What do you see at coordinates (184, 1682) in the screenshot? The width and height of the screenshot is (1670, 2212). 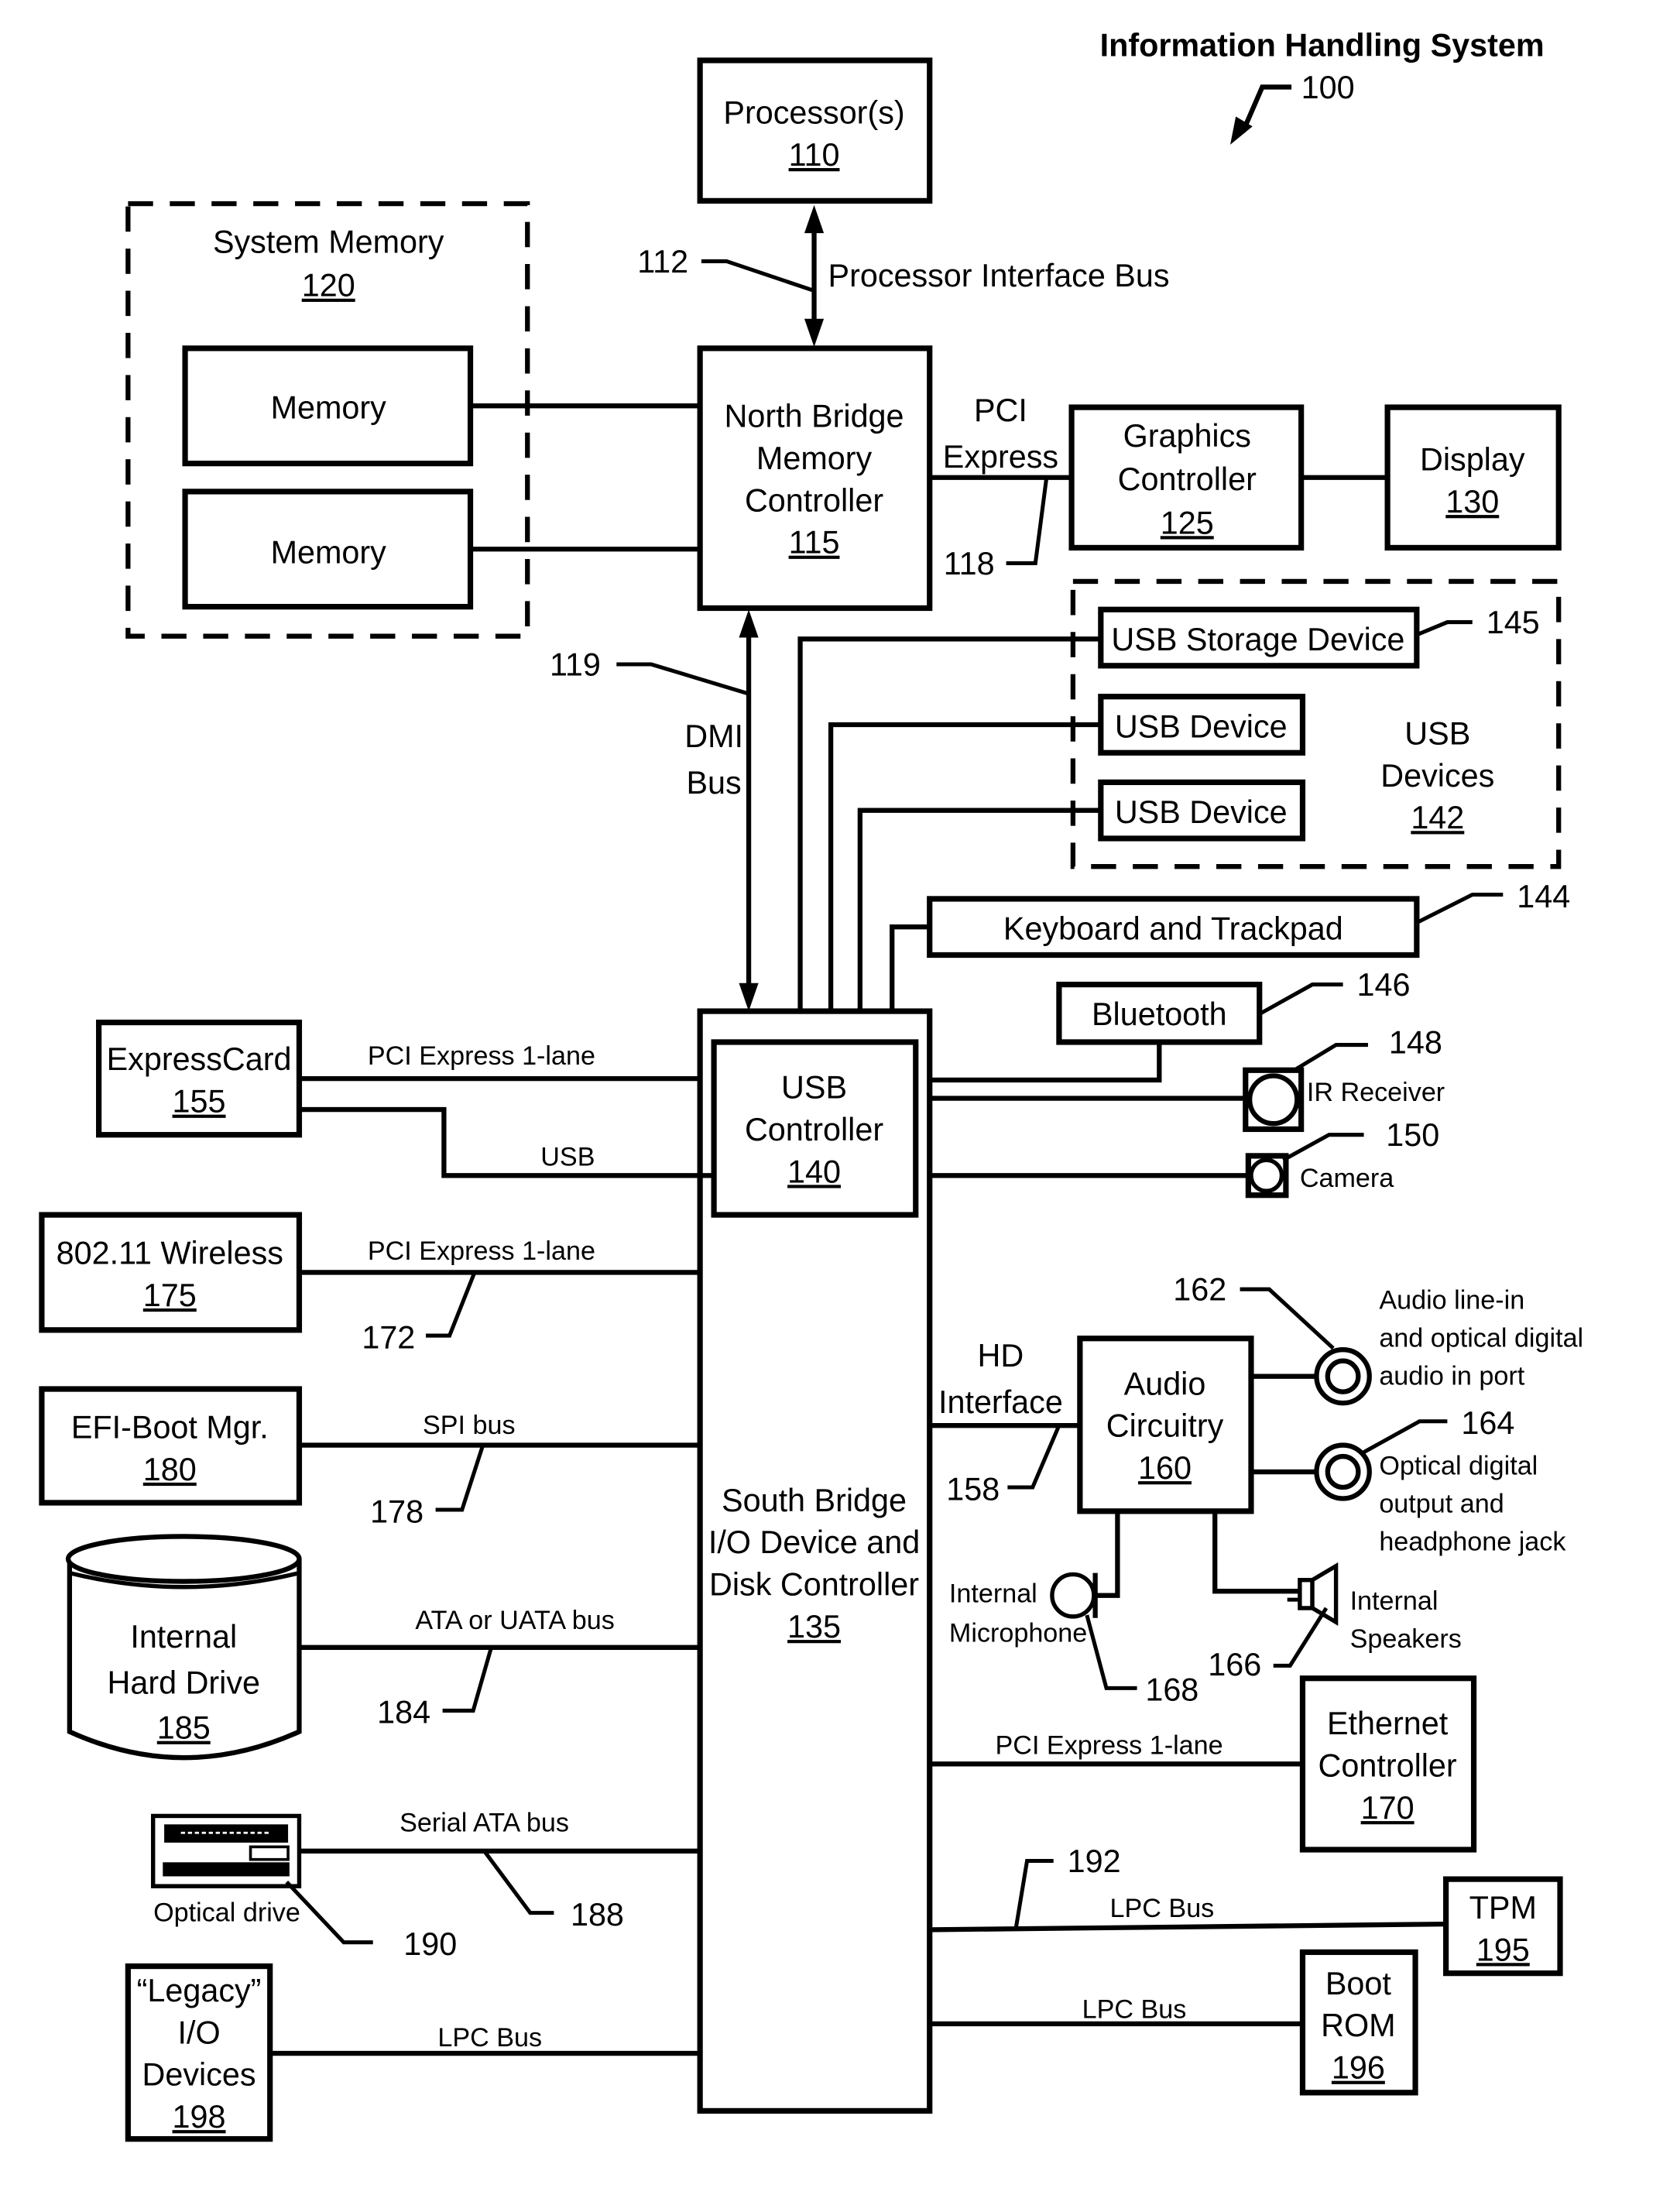 I see `hard-drive-line-2: Hard Drive` at bounding box center [184, 1682].